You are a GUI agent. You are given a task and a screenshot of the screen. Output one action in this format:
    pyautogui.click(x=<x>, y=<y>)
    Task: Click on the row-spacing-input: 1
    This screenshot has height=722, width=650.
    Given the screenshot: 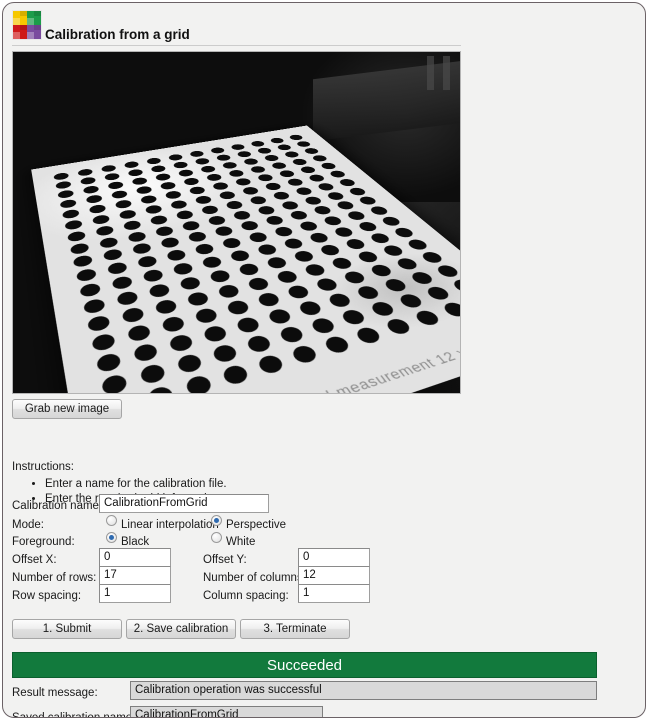 What is the action you would take?
    pyautogui.click(x=135, y=593)
    